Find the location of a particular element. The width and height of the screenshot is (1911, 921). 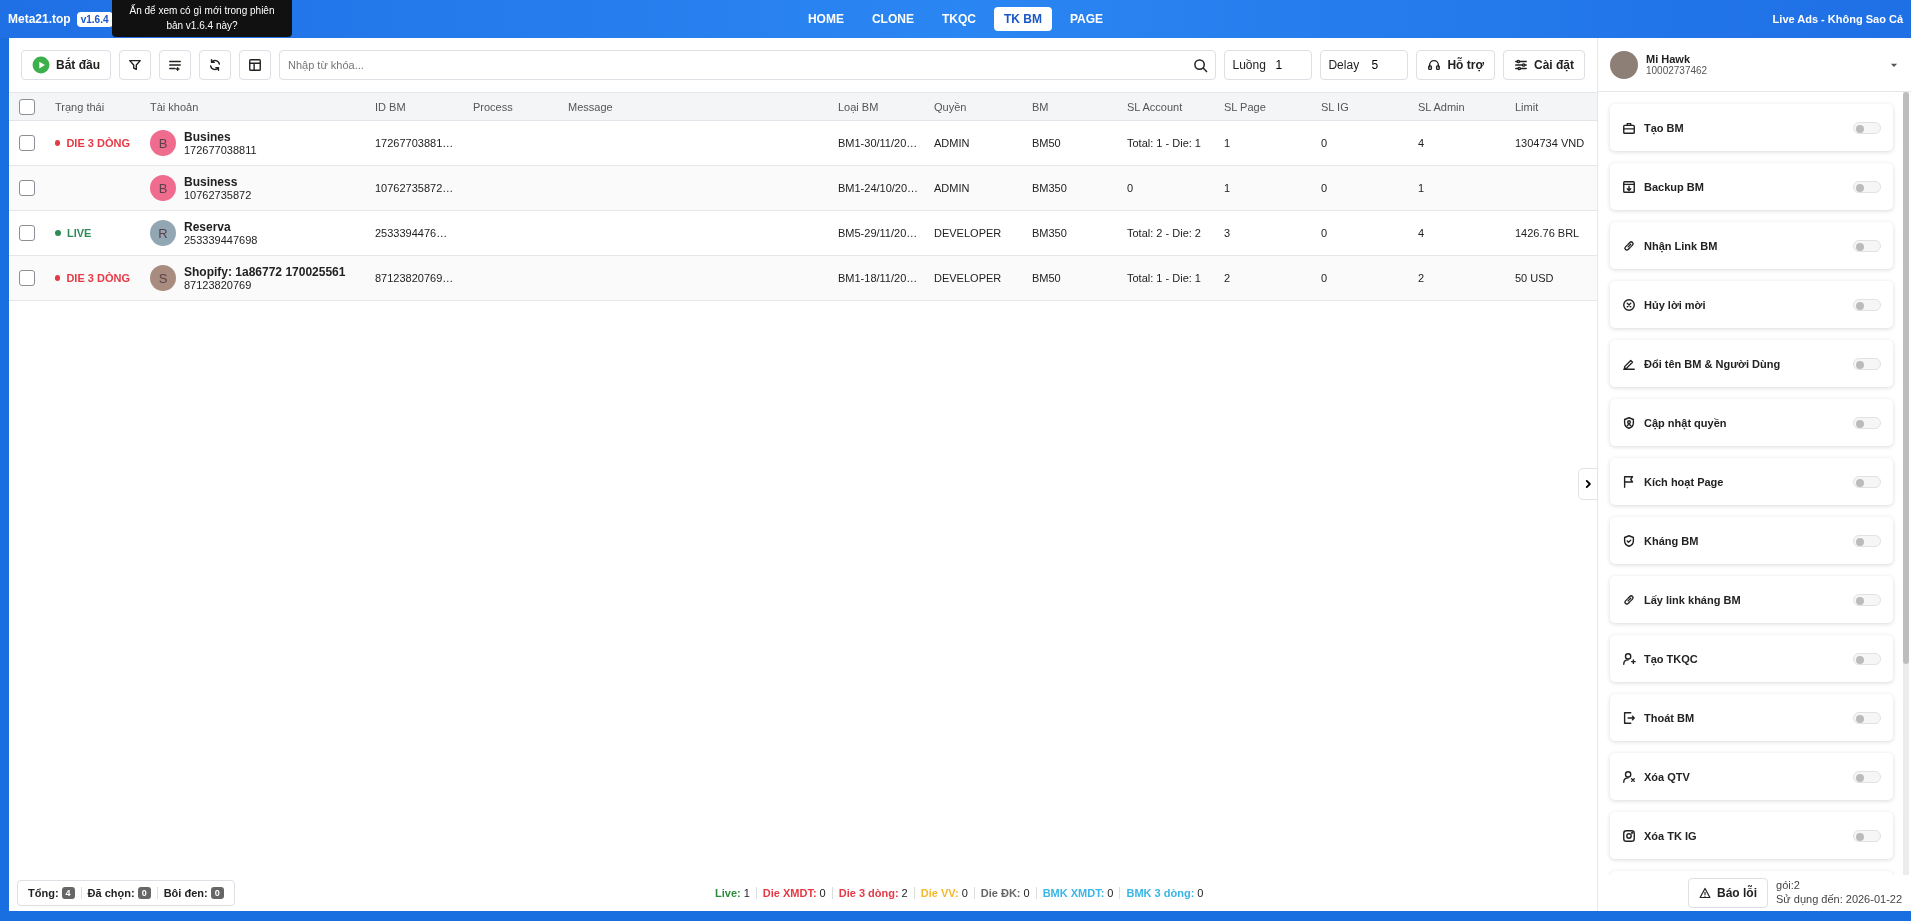

stat-label: Live: is located at coordinates (728, 893).